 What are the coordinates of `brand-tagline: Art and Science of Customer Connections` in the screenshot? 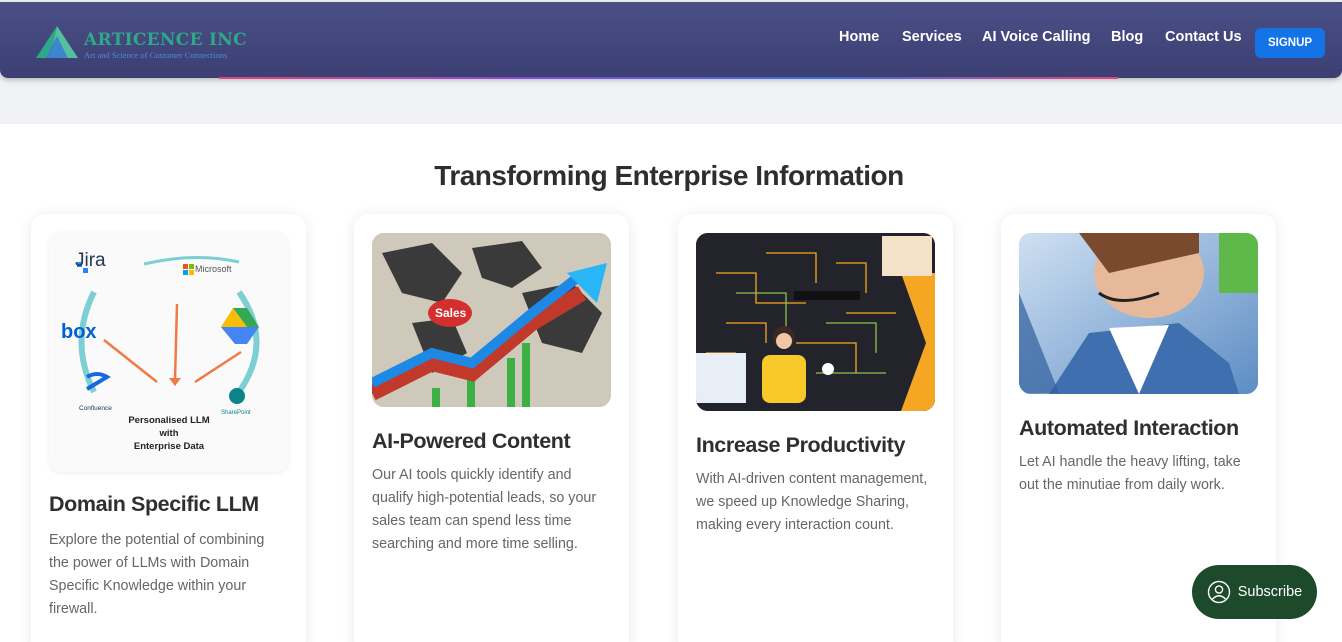 It's located at (156, 55).